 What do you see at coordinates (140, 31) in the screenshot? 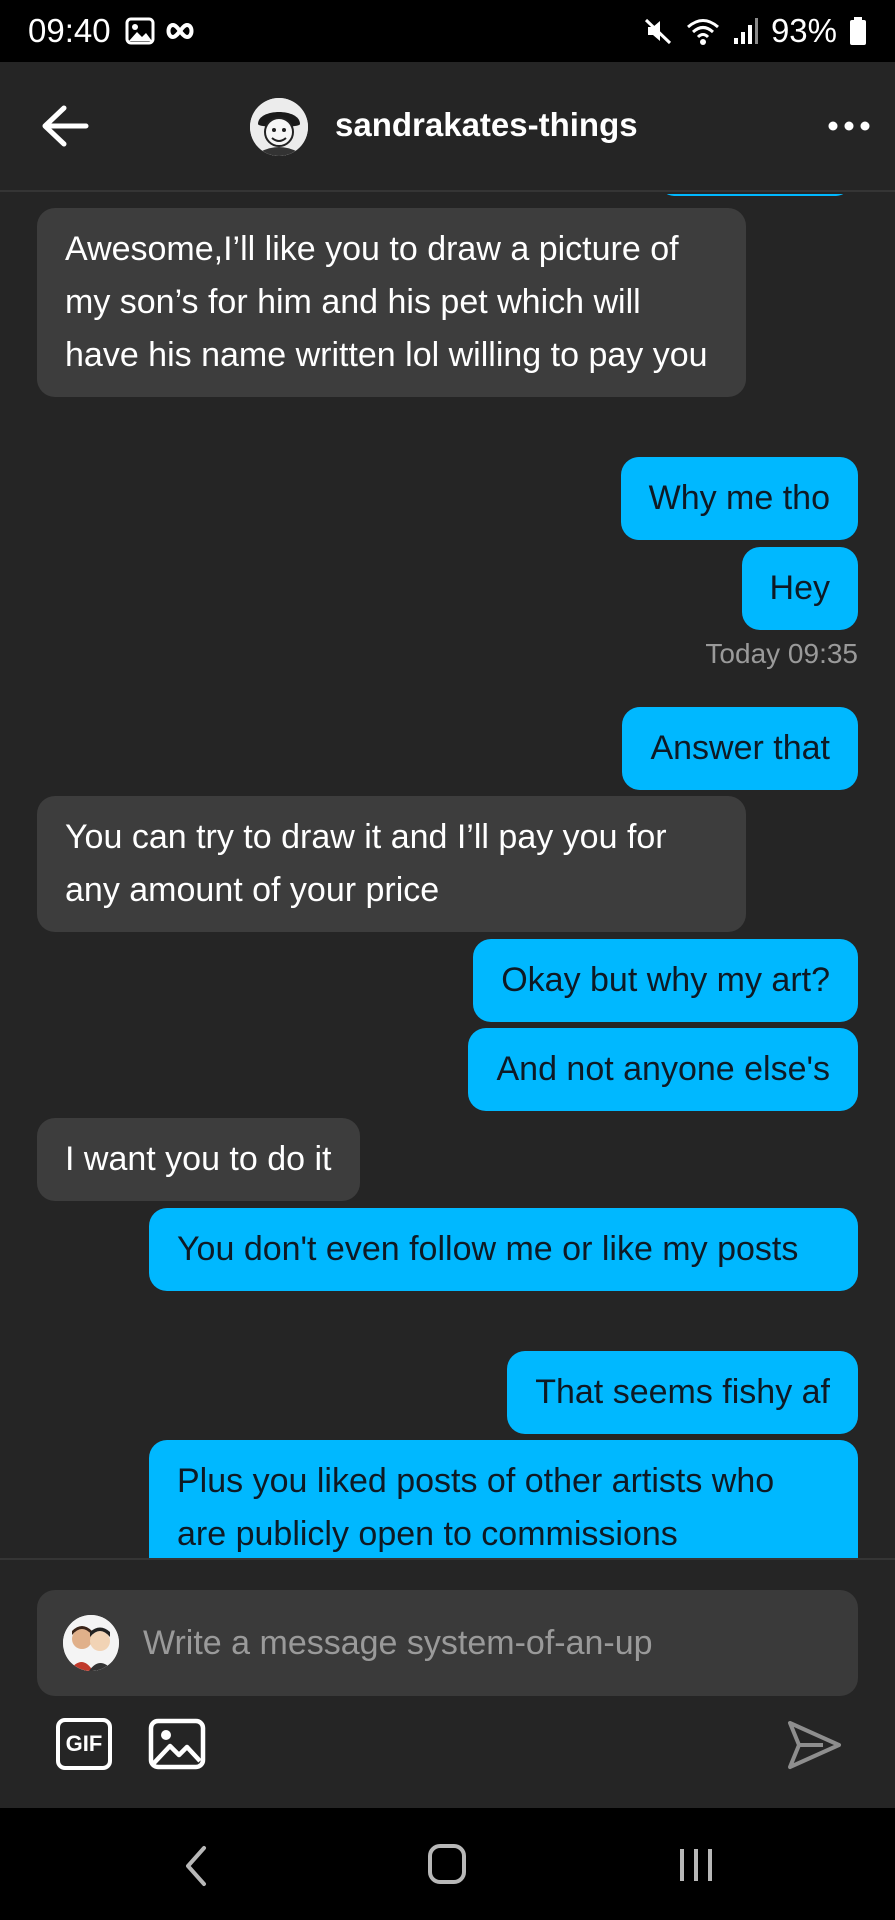
I see `gallery-icon` at bounding box center [140, 31].